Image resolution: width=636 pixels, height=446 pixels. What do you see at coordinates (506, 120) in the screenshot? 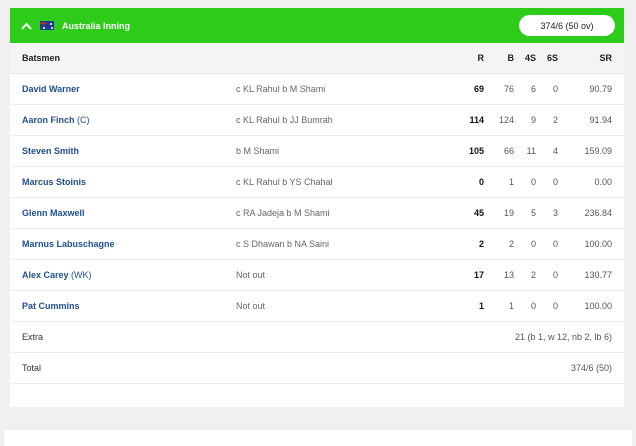
I see `balls: 124` at bounding box center [506, 120].